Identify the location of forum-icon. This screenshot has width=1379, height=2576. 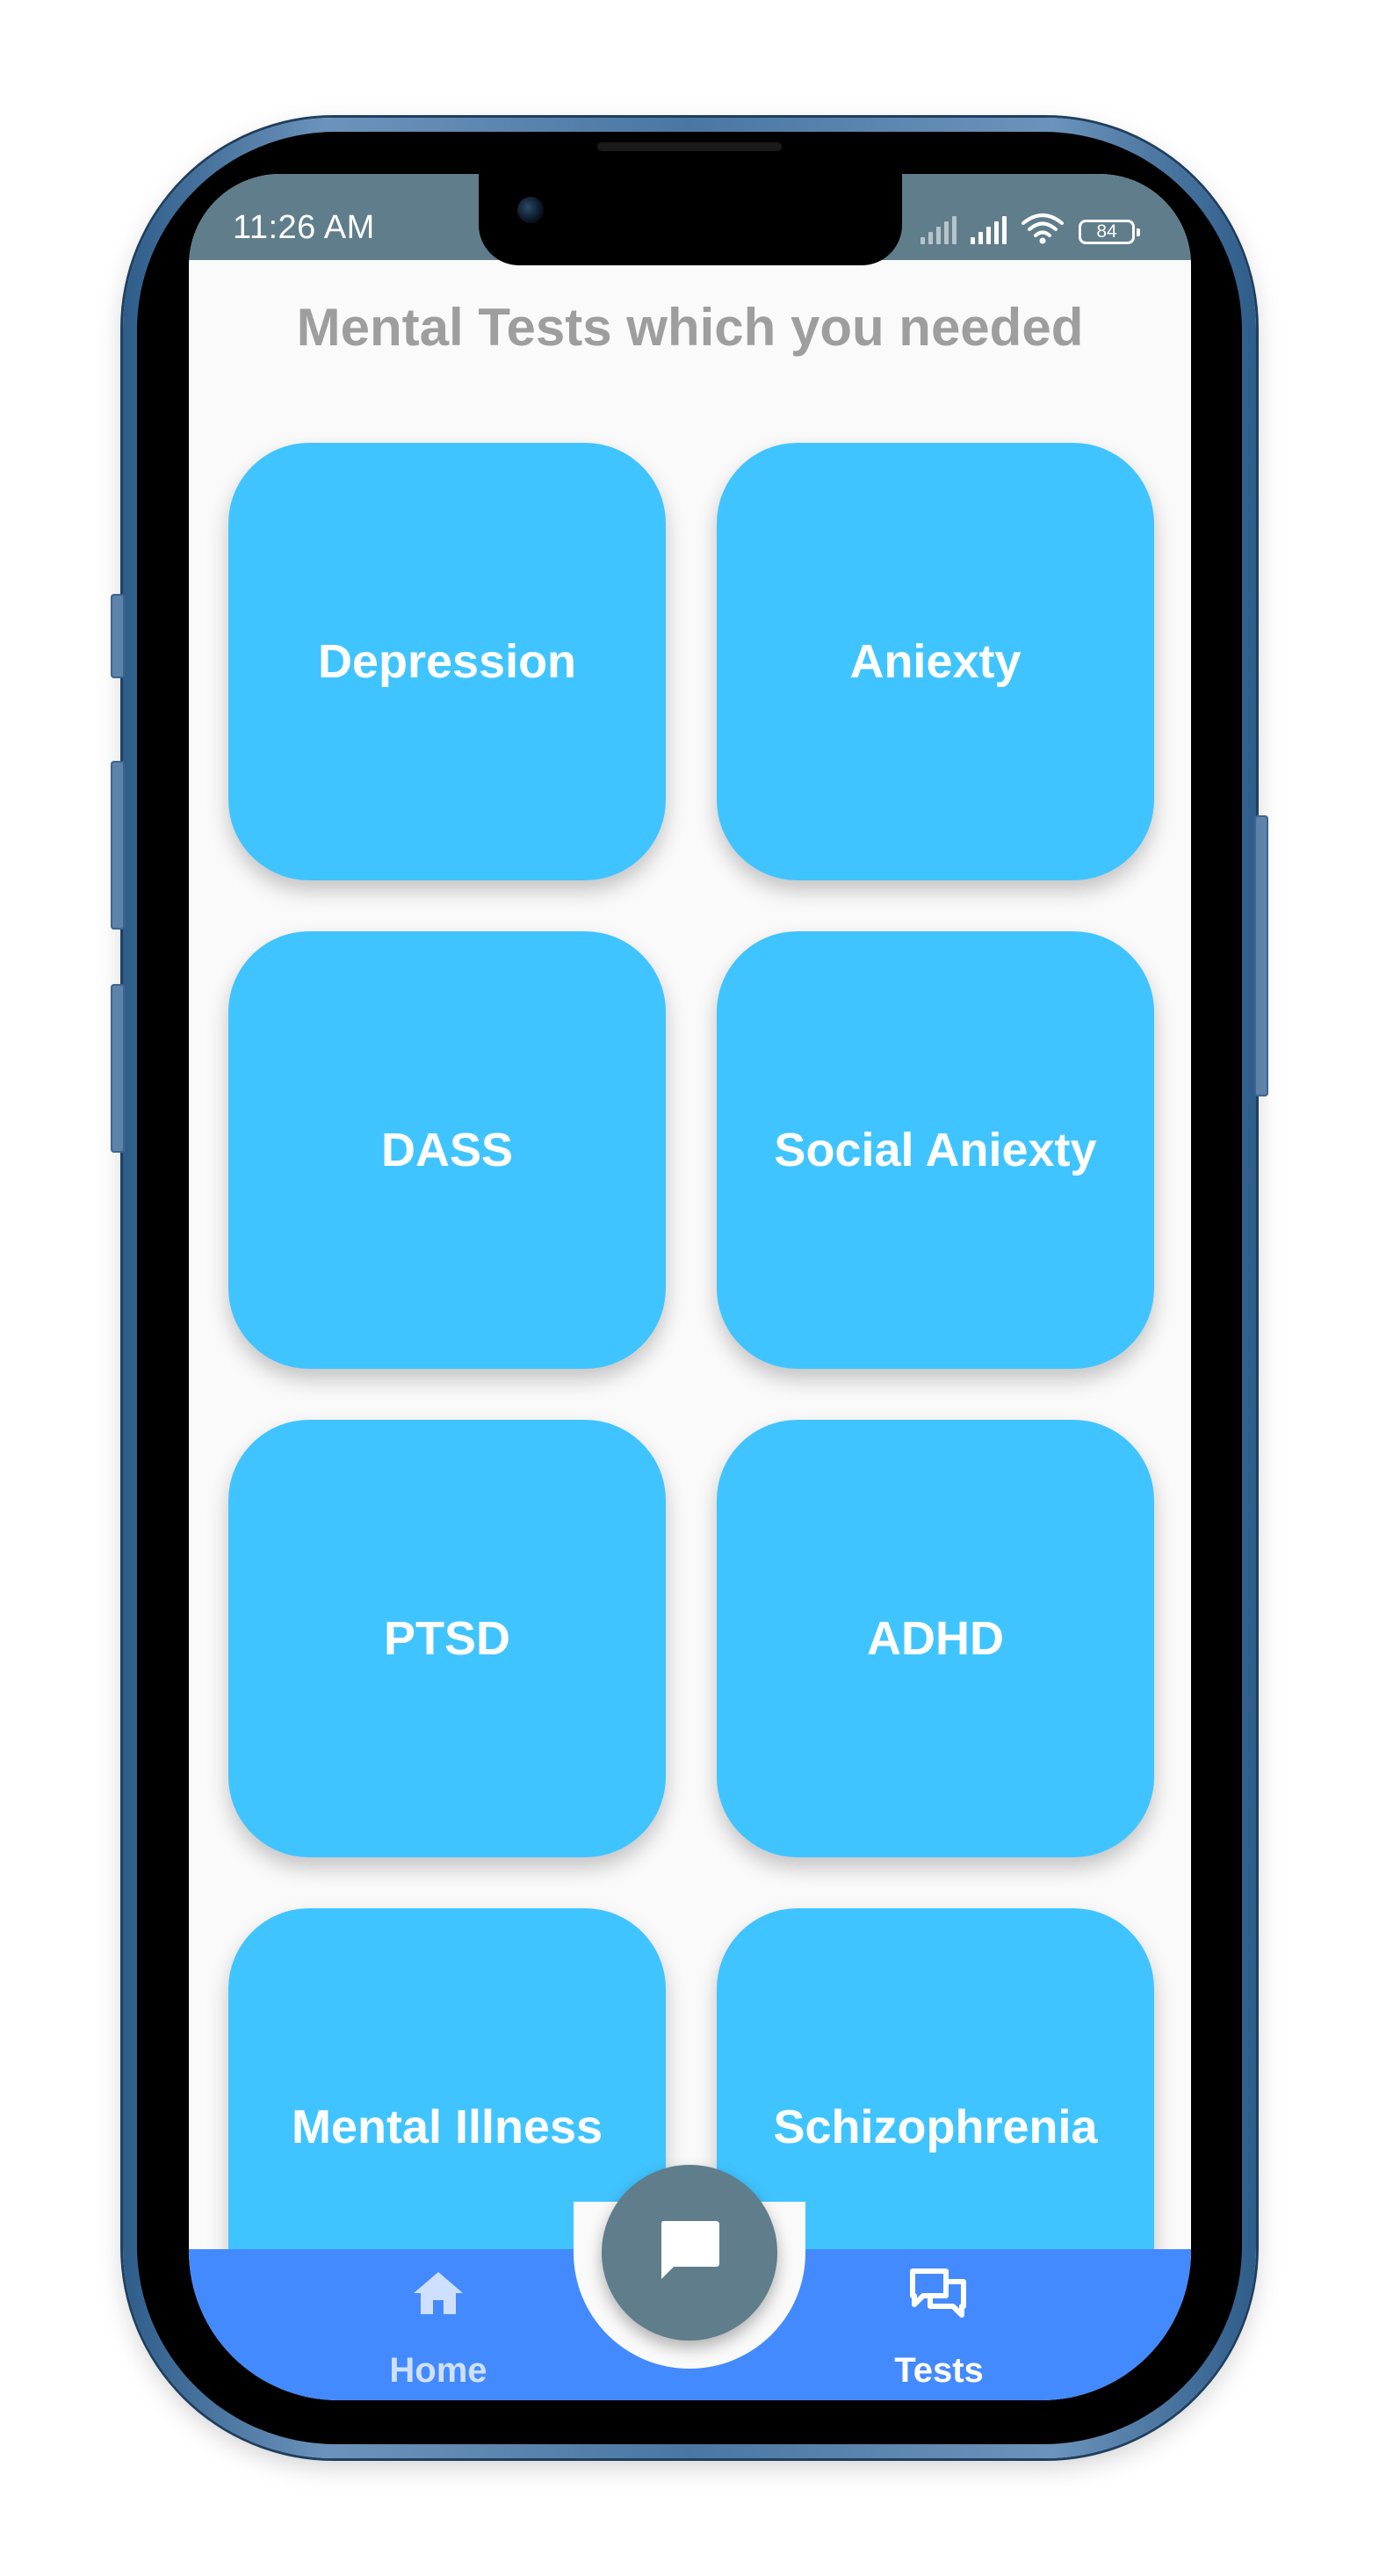
(939, 2293).